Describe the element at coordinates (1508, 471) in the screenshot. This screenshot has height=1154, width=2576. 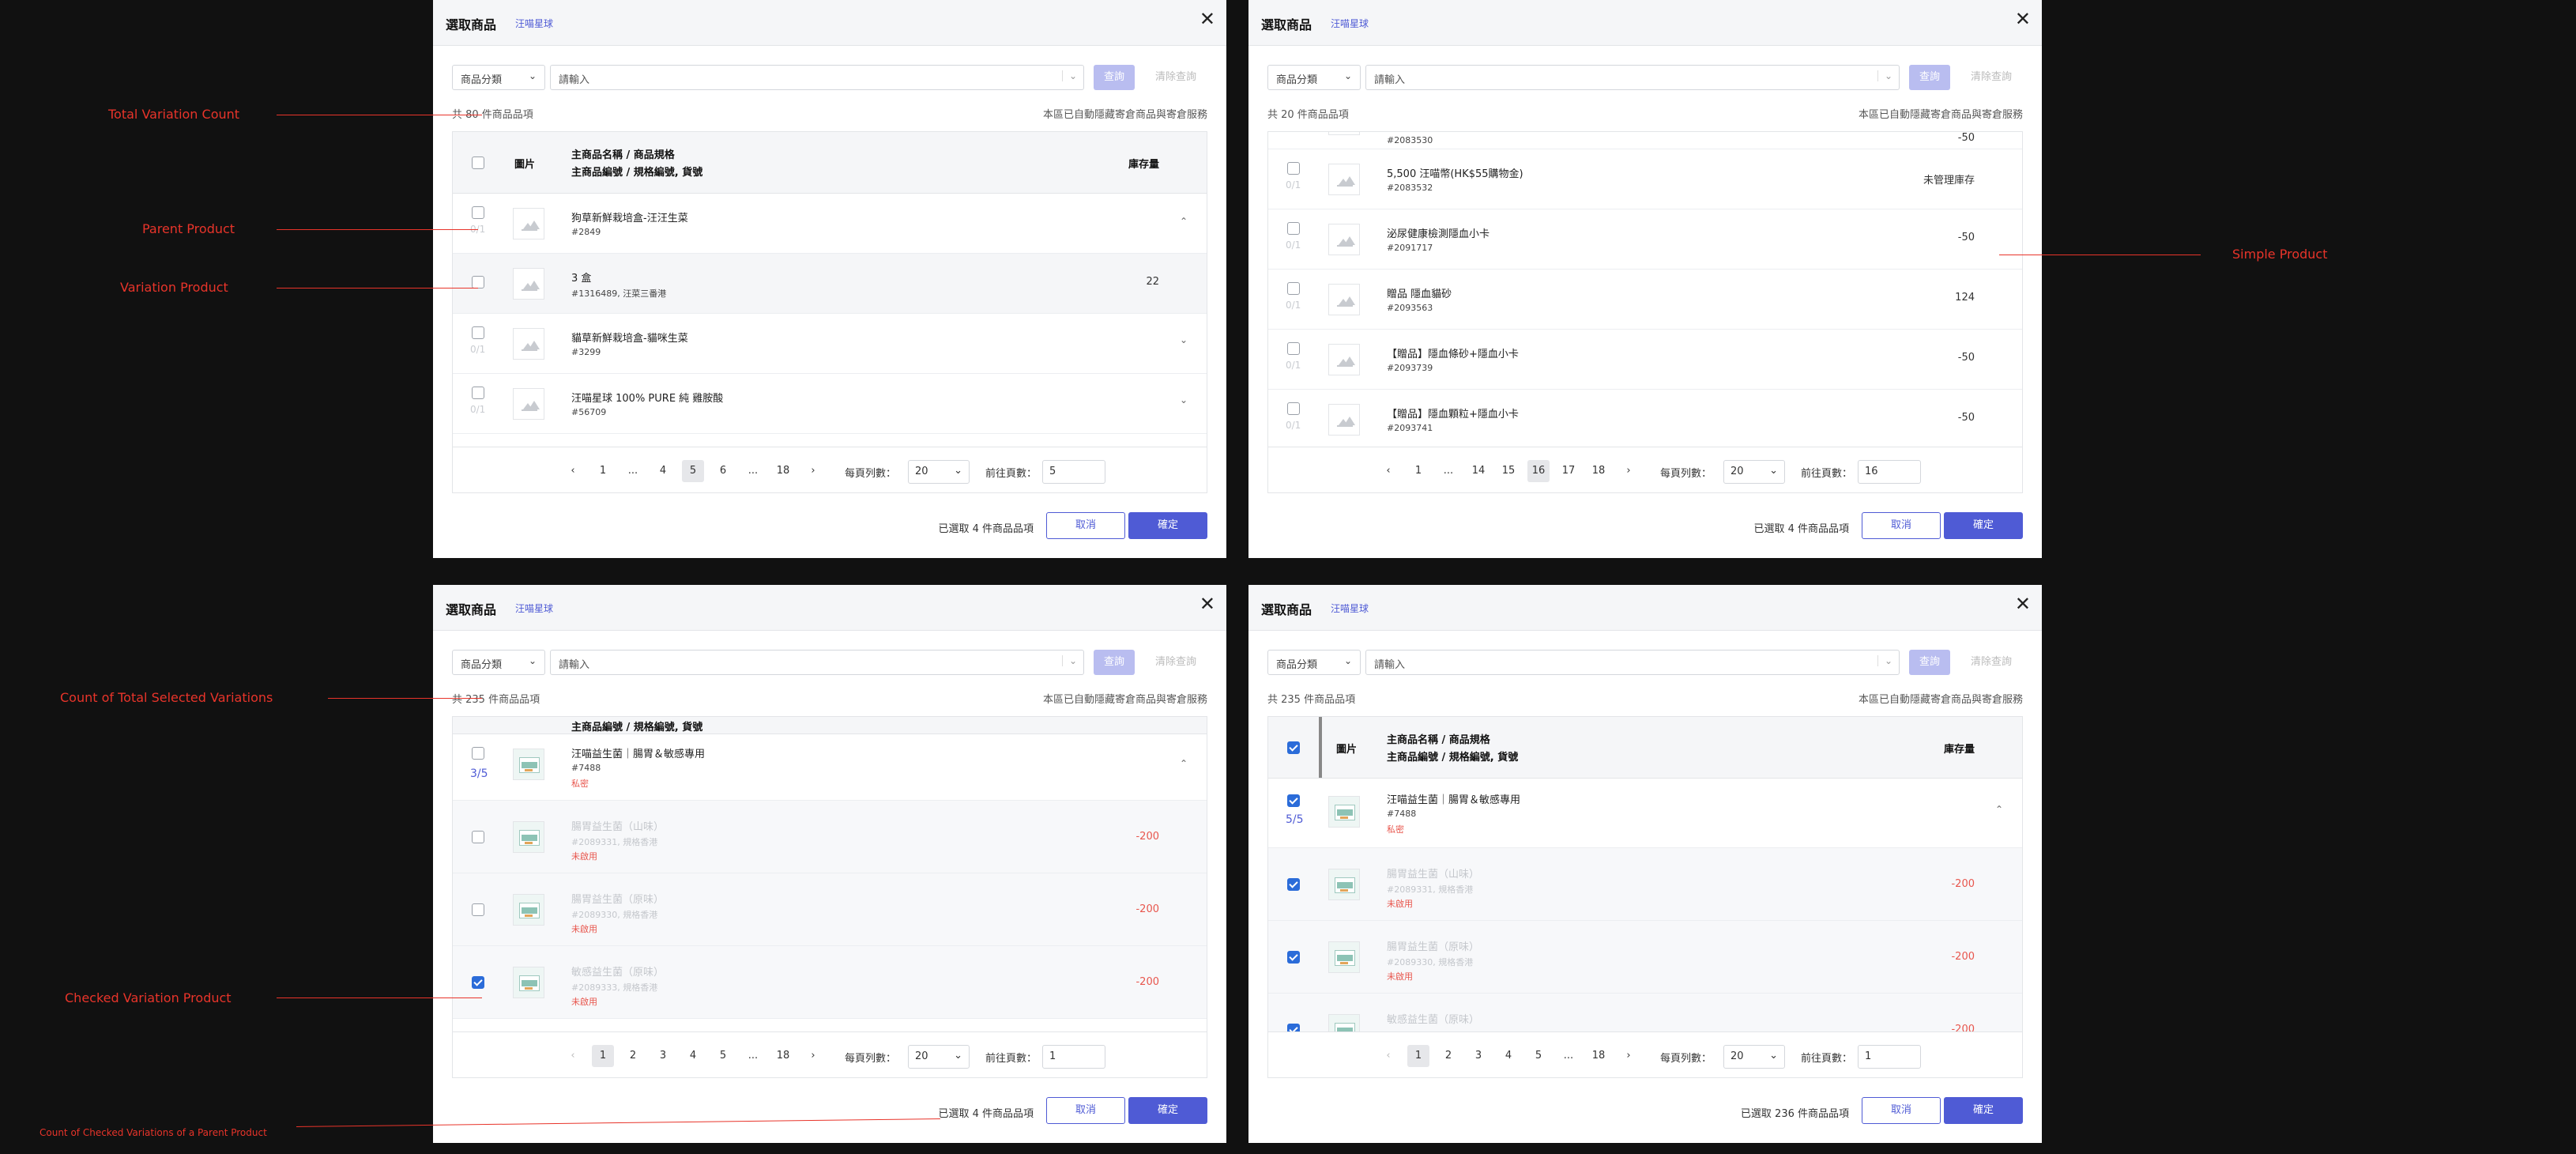
I see `page-button: 15` at that location.